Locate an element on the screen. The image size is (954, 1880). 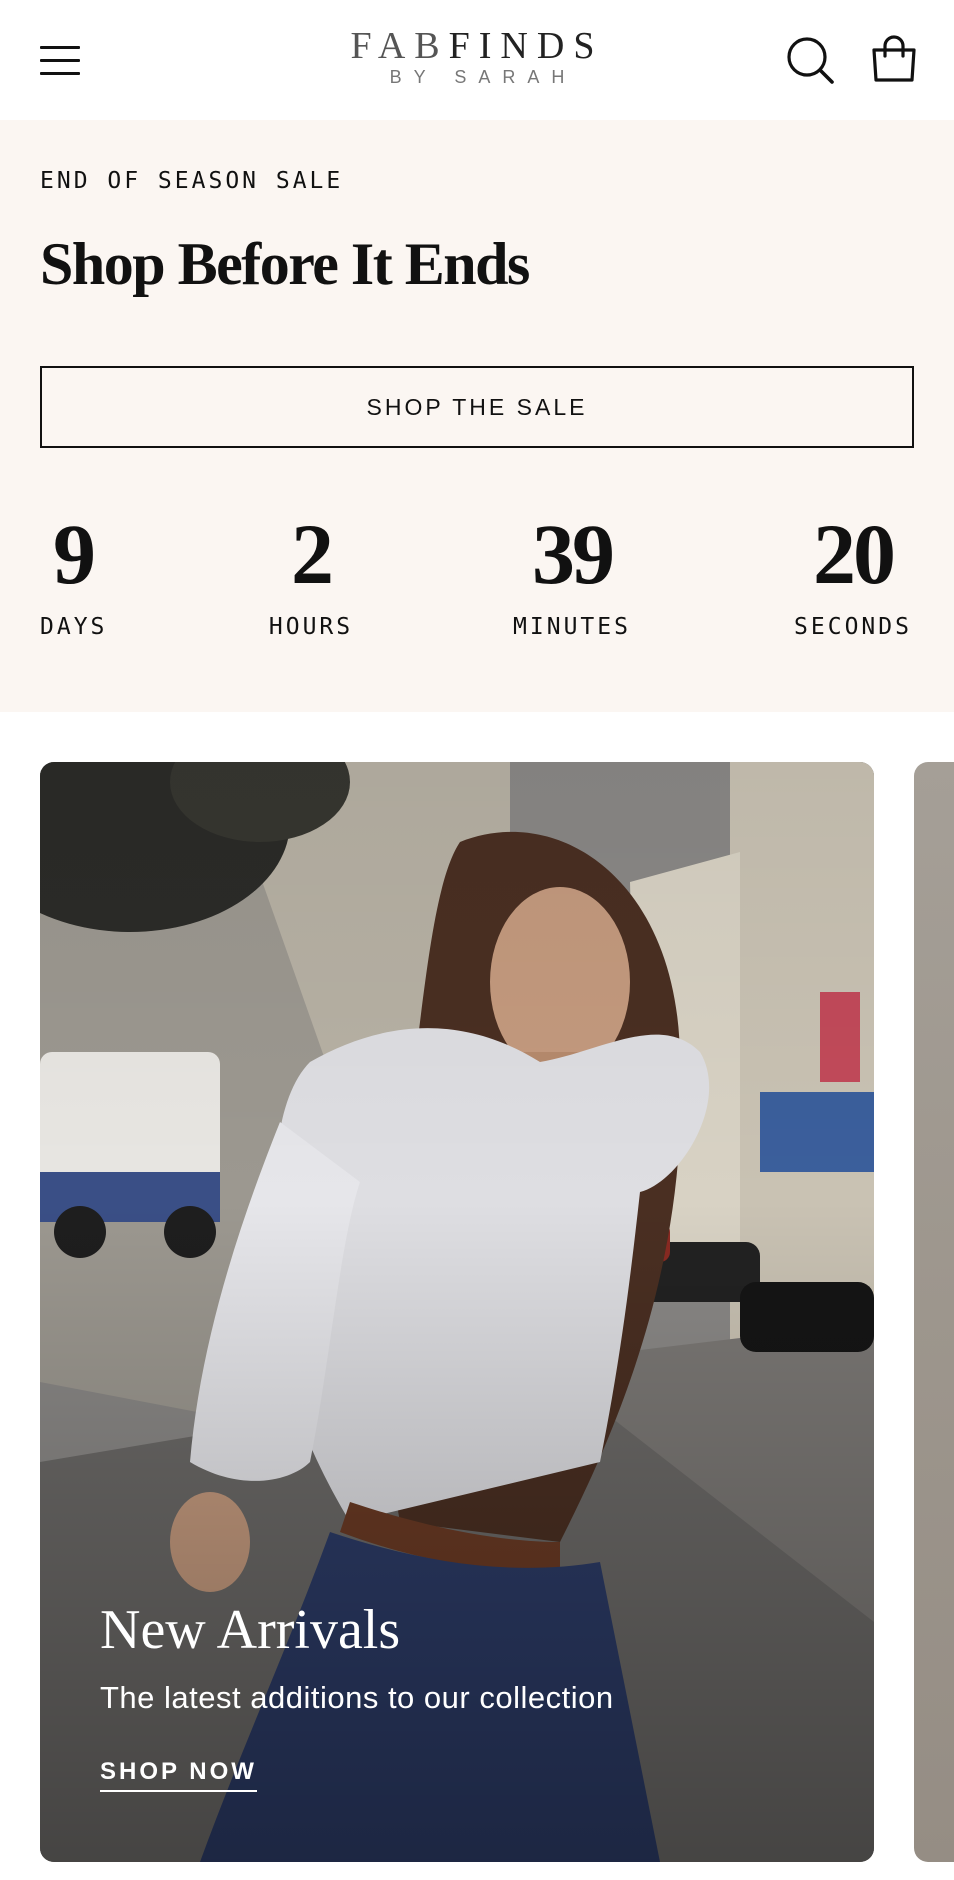
next-collection-card is located at coordinates (934, 1312).